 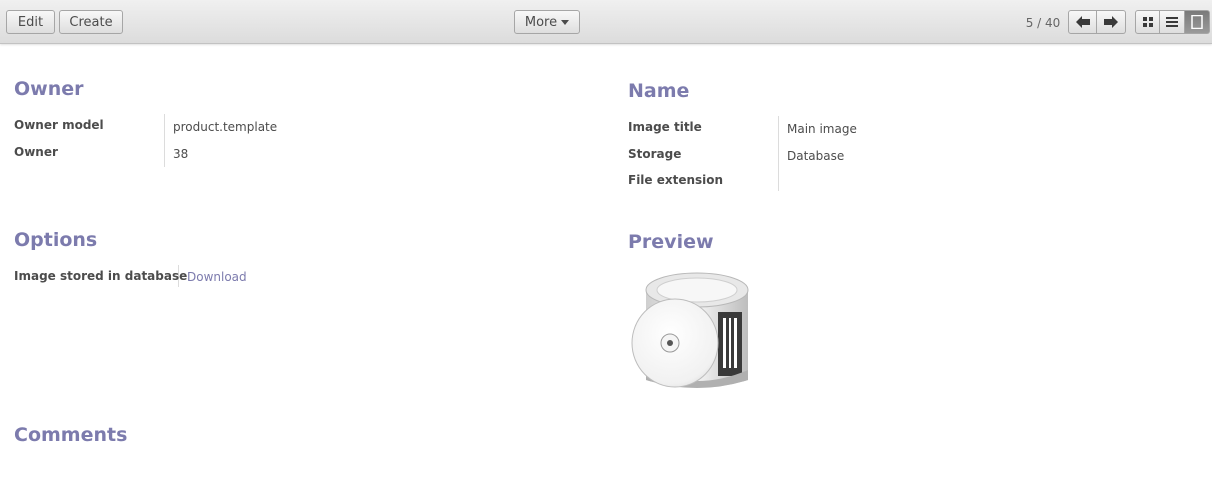 I want to click on previous-record-button, so click(x=1082, y=22).